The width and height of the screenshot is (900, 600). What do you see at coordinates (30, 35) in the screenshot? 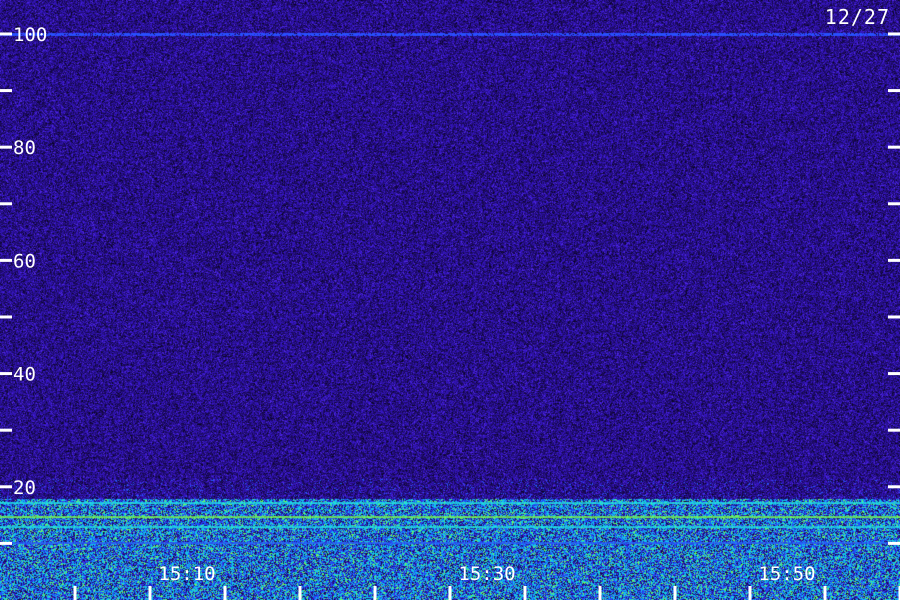
I see `y-tick-label-100: 100` at bounding box center [30, 35].